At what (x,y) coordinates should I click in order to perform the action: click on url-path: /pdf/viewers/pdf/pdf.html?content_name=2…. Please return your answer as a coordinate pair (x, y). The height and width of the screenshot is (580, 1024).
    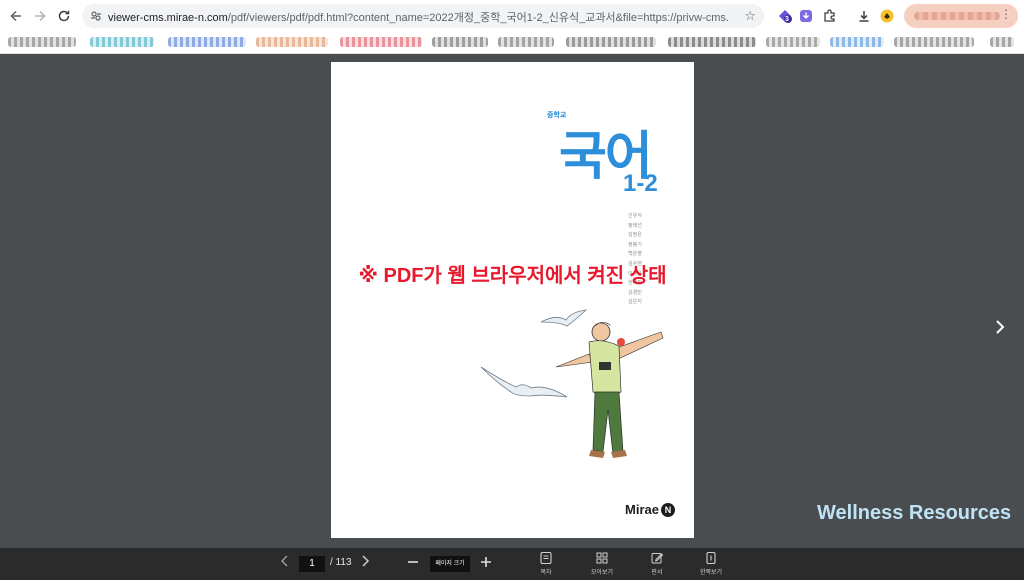
    Looking at the image, I should click on (477, 18).